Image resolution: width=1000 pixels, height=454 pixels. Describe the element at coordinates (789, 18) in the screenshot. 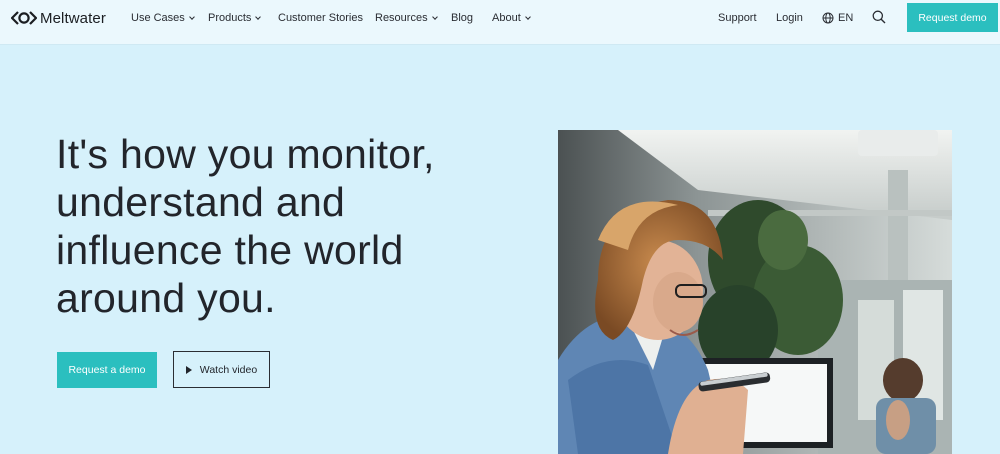

I see `nav-login-link: Login` at that location.